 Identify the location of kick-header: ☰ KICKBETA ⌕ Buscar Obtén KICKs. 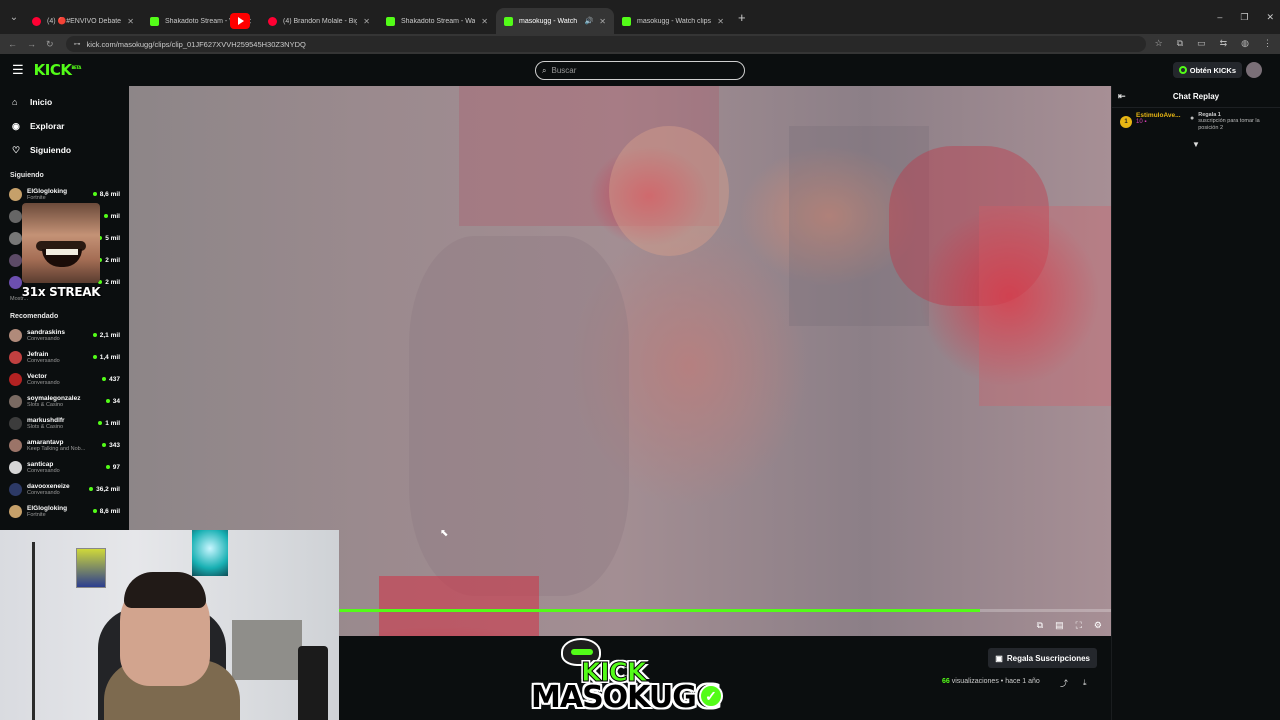
(640, 70).